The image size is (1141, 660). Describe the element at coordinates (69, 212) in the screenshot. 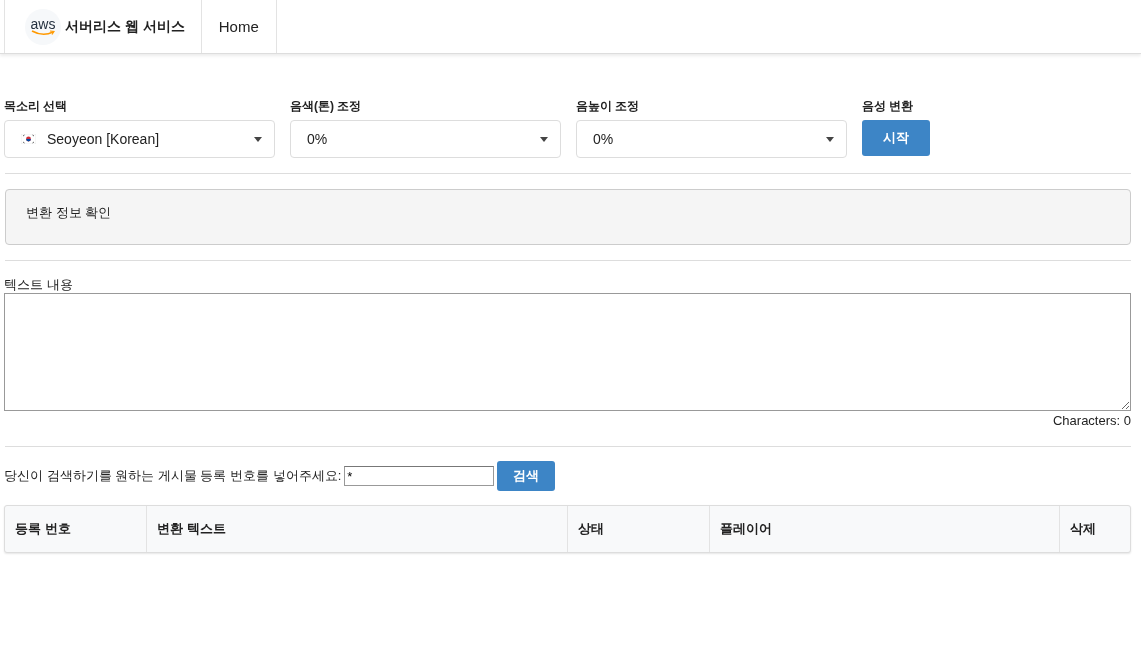

I see `panel-text: 변환 정보 확인` at that location.